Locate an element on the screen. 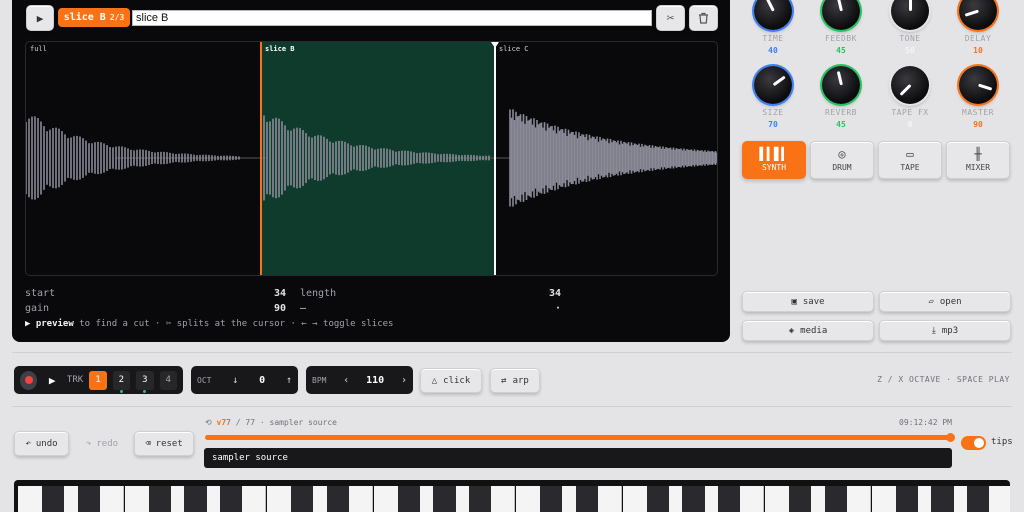 The height and width of the screenshot is (512, 1024). folder-icon: ▱ is located at coordinates (931, 301).